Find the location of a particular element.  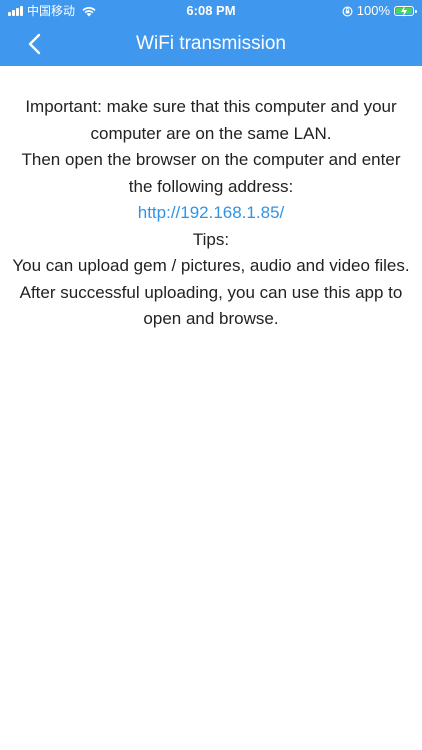

battery-tip is located at coordinates (416, 11).